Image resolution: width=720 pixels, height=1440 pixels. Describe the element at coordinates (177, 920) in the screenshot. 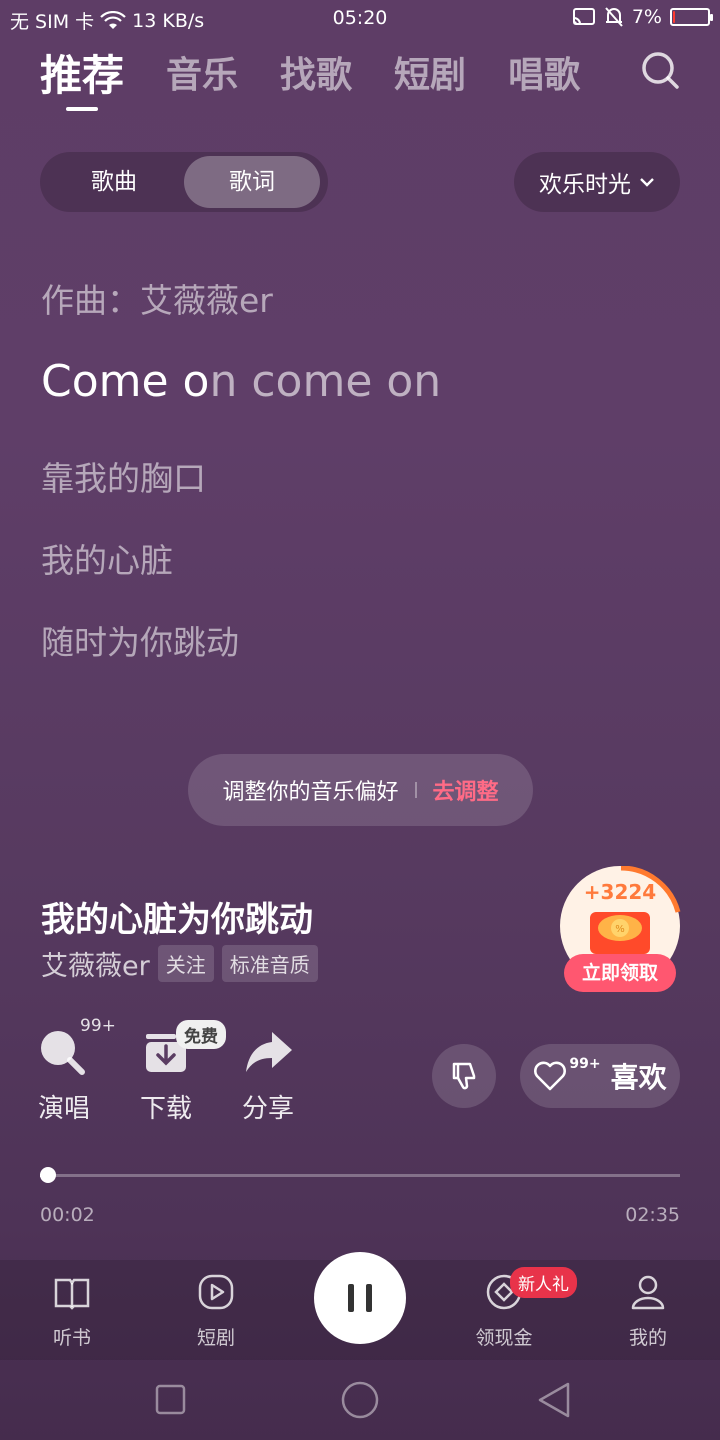

I see `song-title: 我的心脏为你跳动` at that location.